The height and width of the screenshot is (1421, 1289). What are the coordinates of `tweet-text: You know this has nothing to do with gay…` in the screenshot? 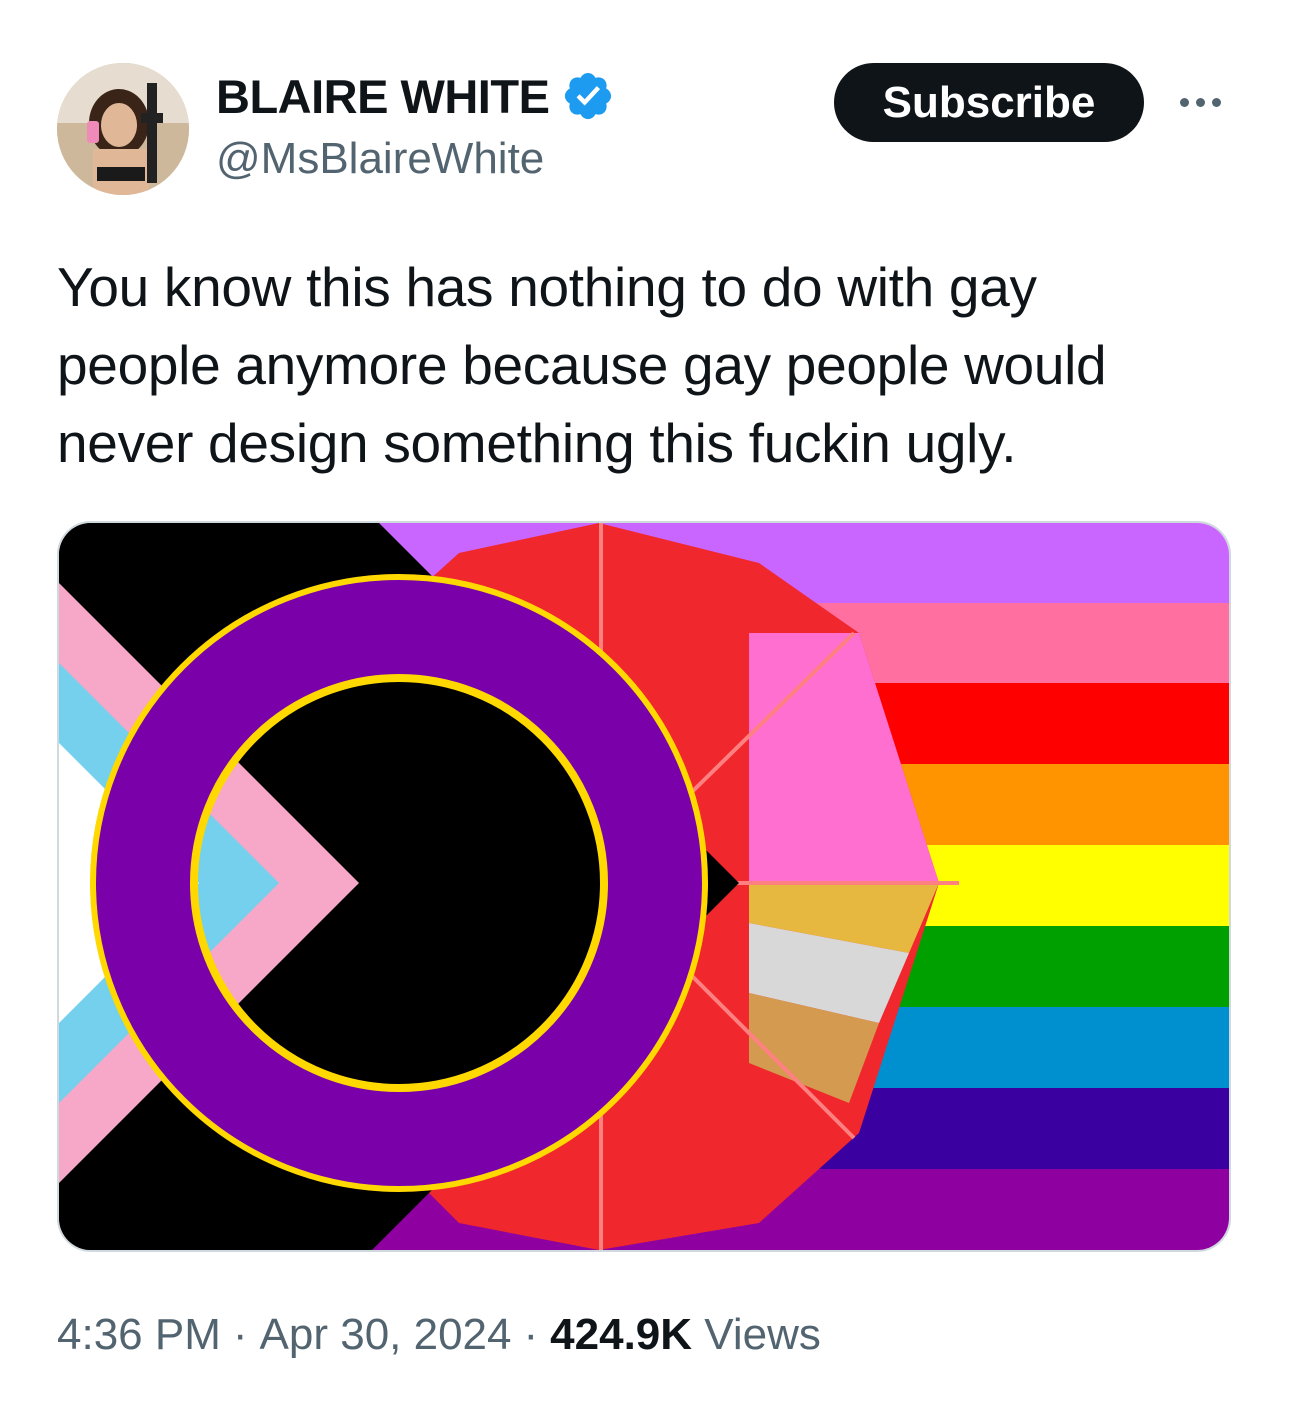 It's located at (582, 365).